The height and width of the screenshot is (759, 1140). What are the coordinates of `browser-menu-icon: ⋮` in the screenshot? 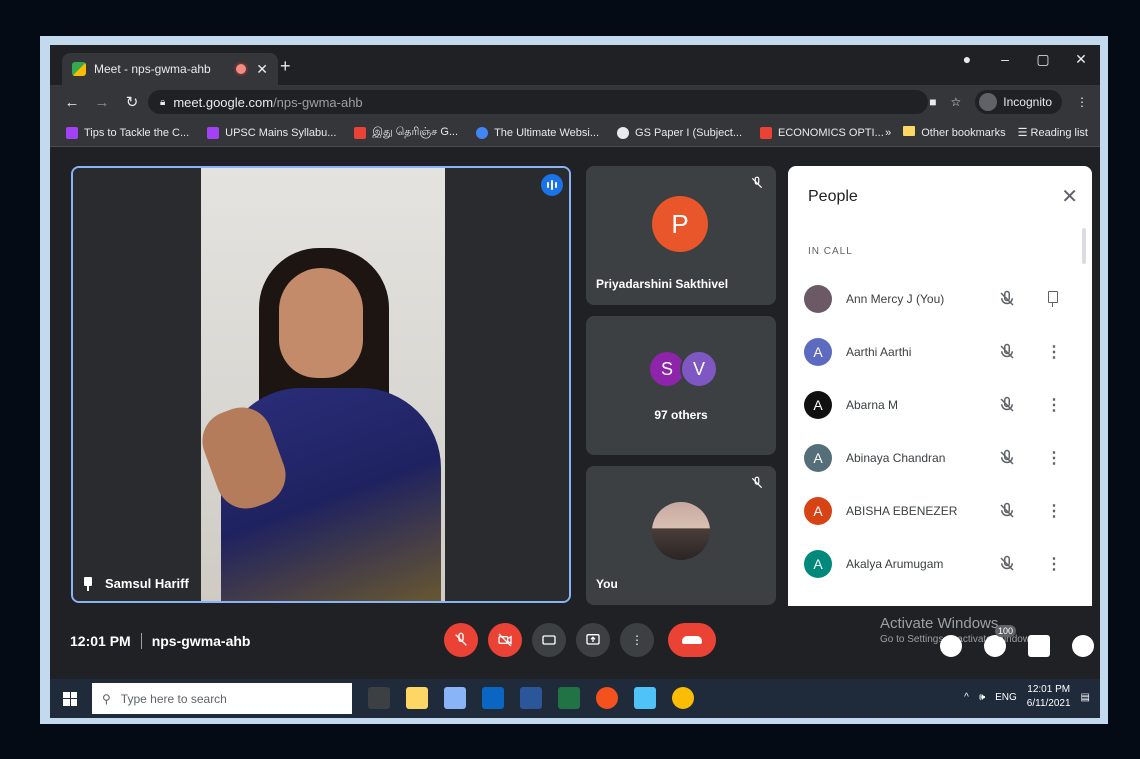 It's located at (1082, 102).